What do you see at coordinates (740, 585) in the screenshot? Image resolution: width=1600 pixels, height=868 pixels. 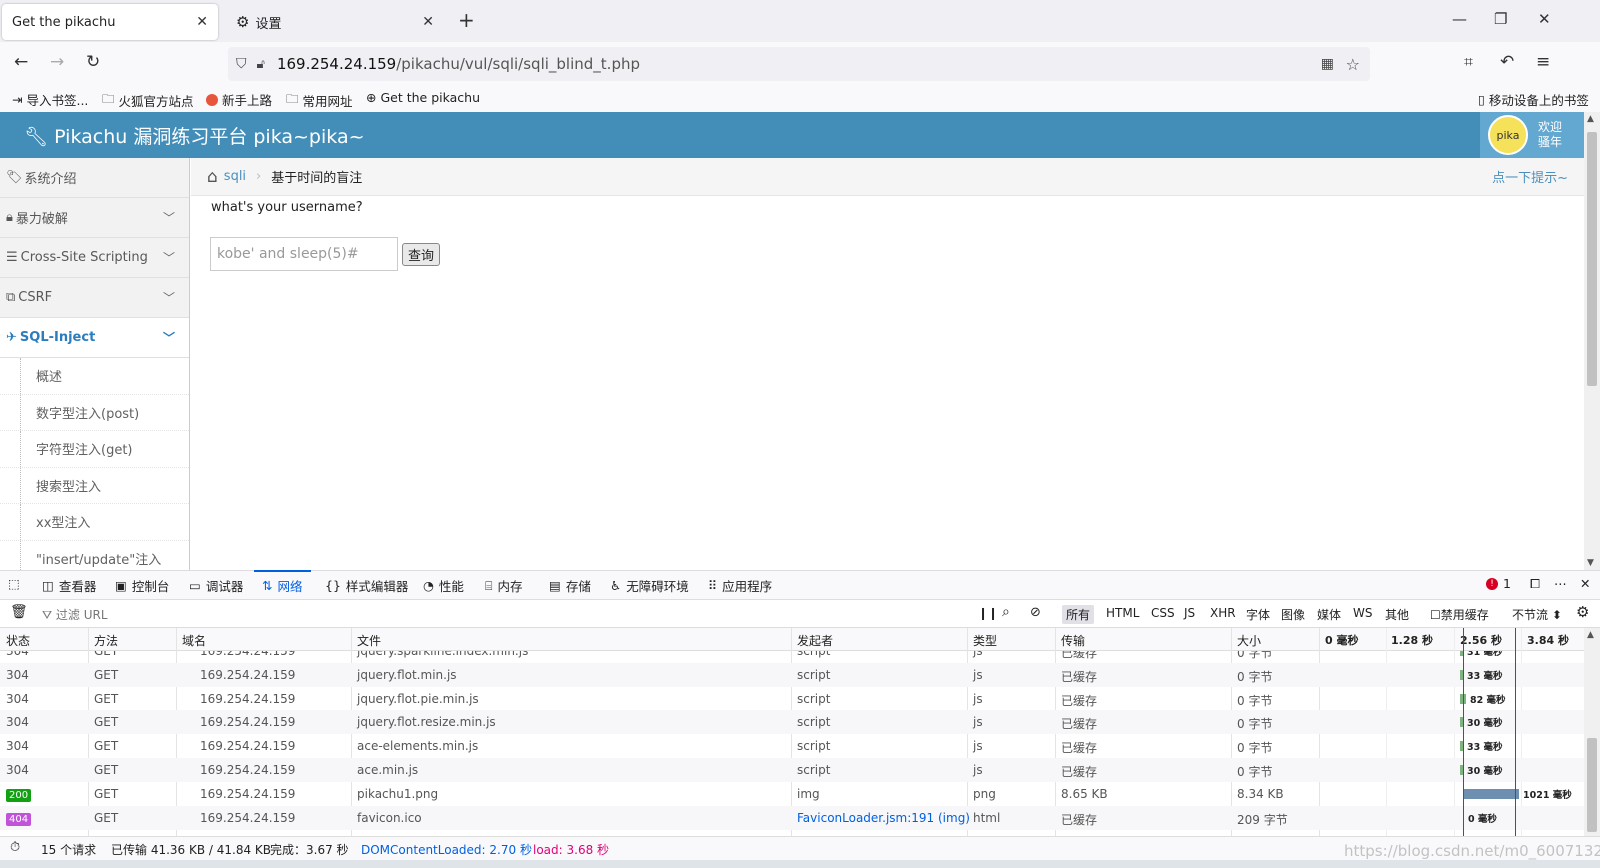 I see `tab-application: ⠿ 应用程序` at bounding box center [740, 585].